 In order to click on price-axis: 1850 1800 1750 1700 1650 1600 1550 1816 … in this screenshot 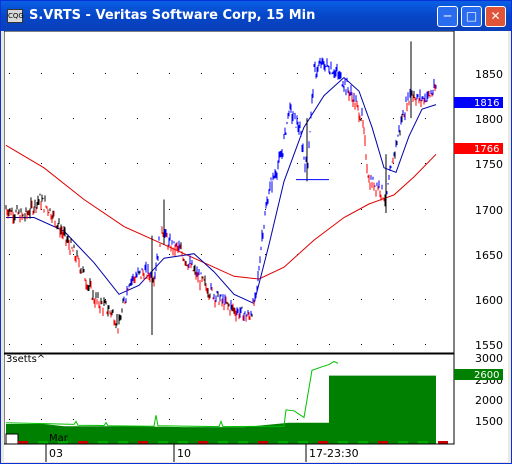, I will do `click(478, 210)`.